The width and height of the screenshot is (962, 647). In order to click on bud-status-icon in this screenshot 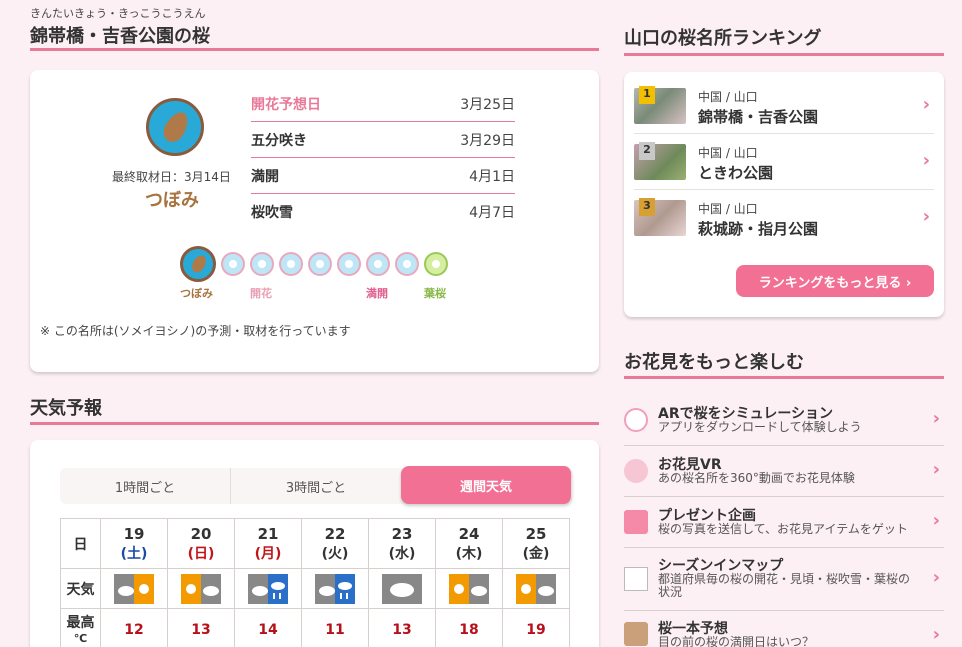, I will do `click(175, 127)`.